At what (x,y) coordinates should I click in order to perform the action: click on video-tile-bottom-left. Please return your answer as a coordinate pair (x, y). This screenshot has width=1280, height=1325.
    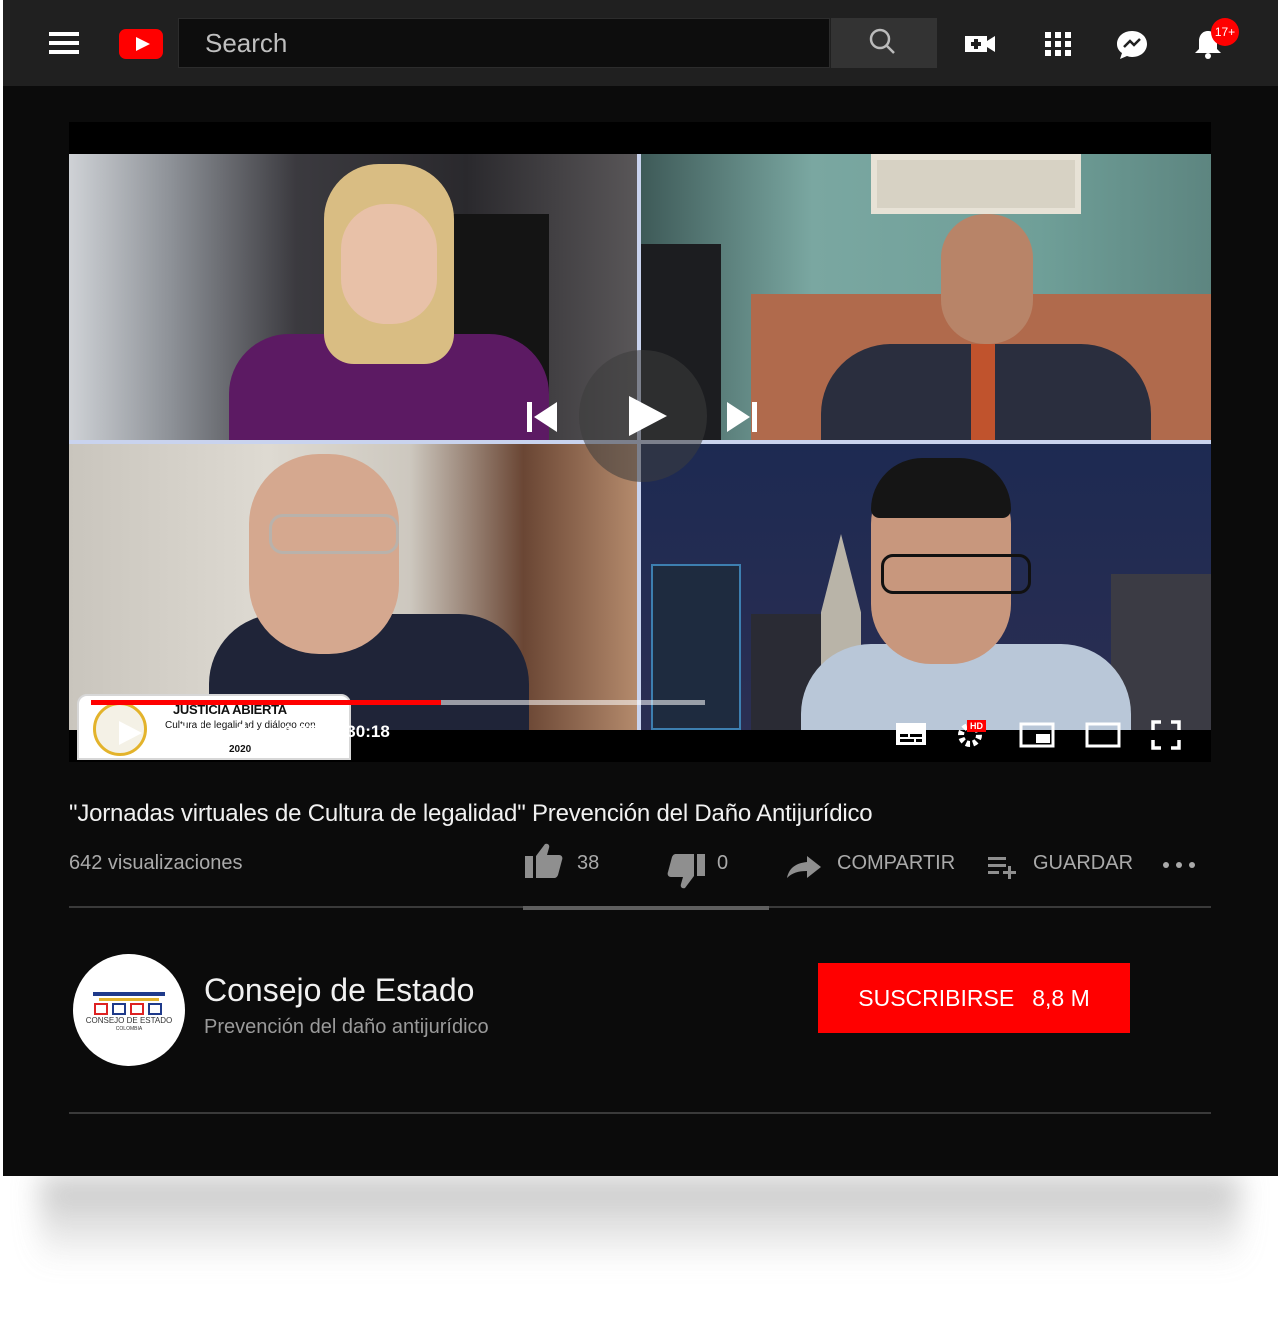
    Looking at the image, I should click on (353, 587).